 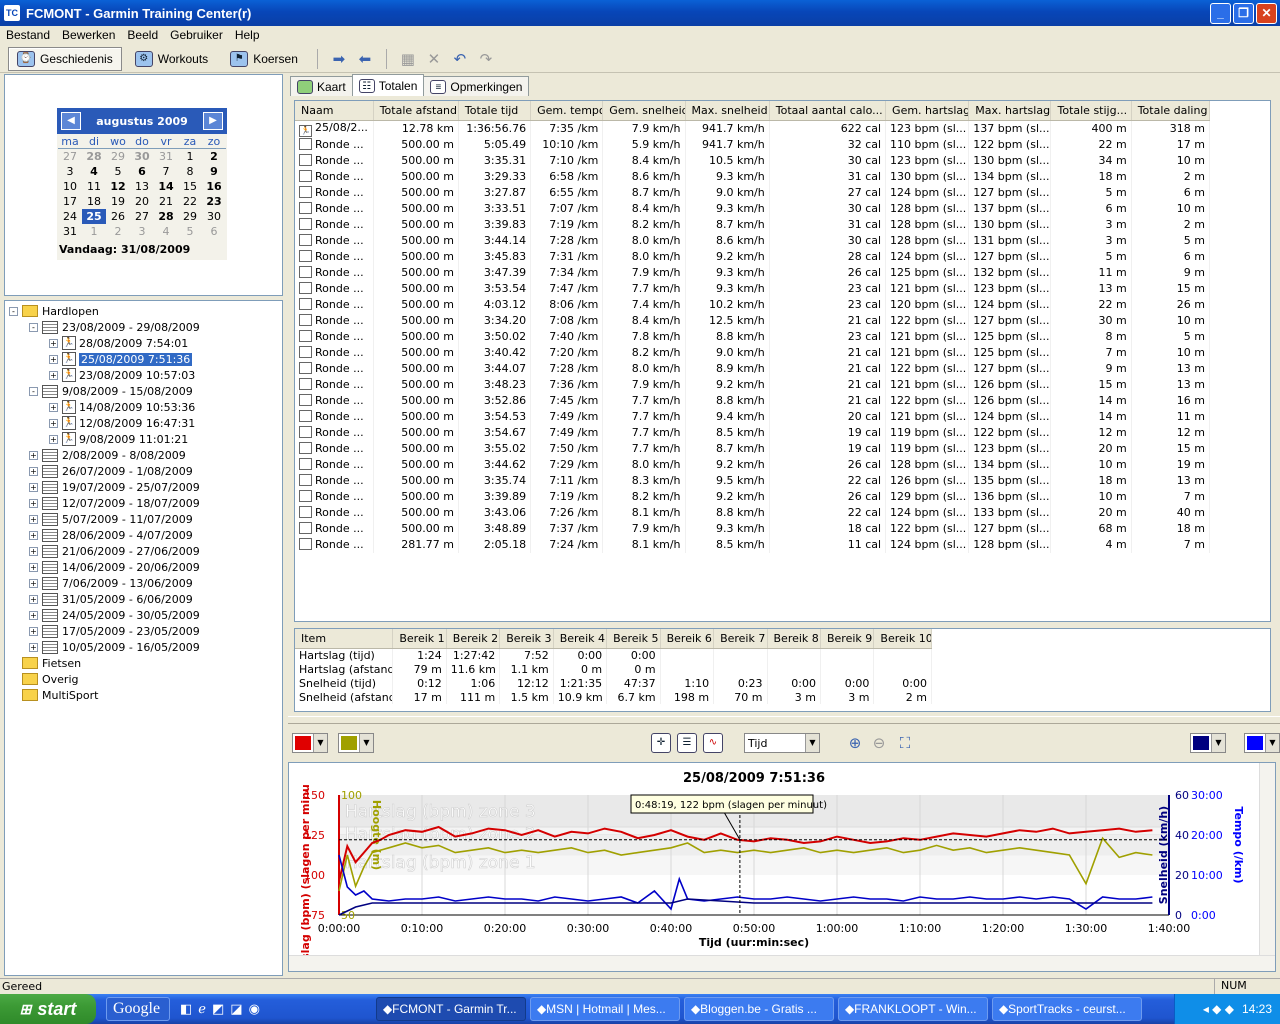 I want to click on calendar-day: 17, so click(x=70, y=201).